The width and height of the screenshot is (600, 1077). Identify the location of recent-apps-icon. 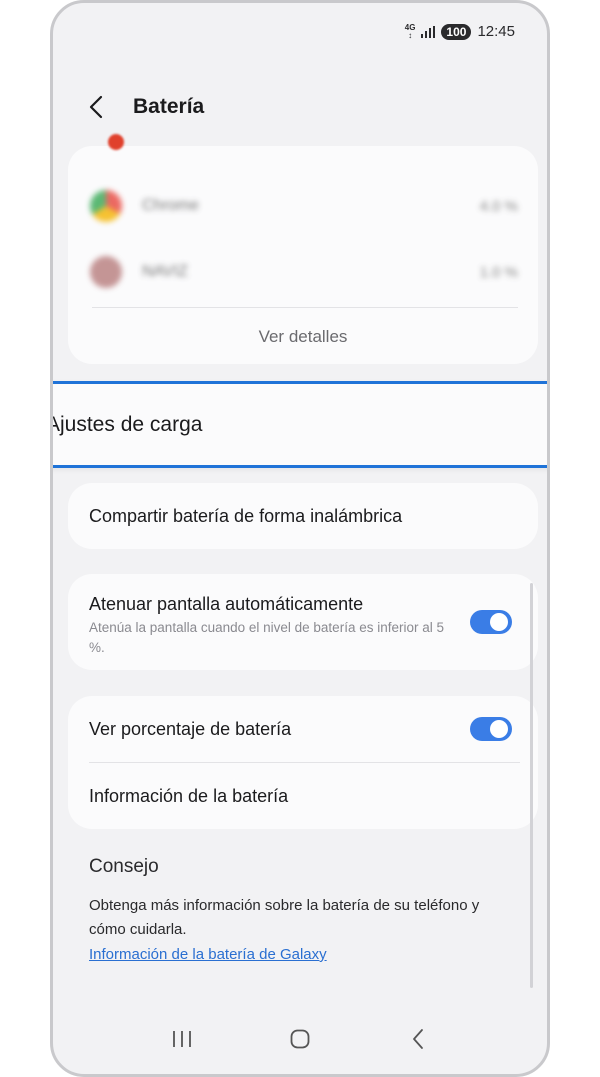
(182, 1039).